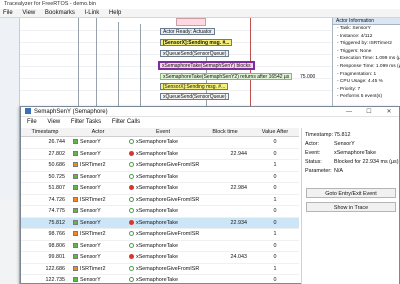 This screenshot has width=400, height=284. I want to click on dialog-titlebar: SemaphSenY (Semaphore) — ☐ ✕, so click(210, 112).